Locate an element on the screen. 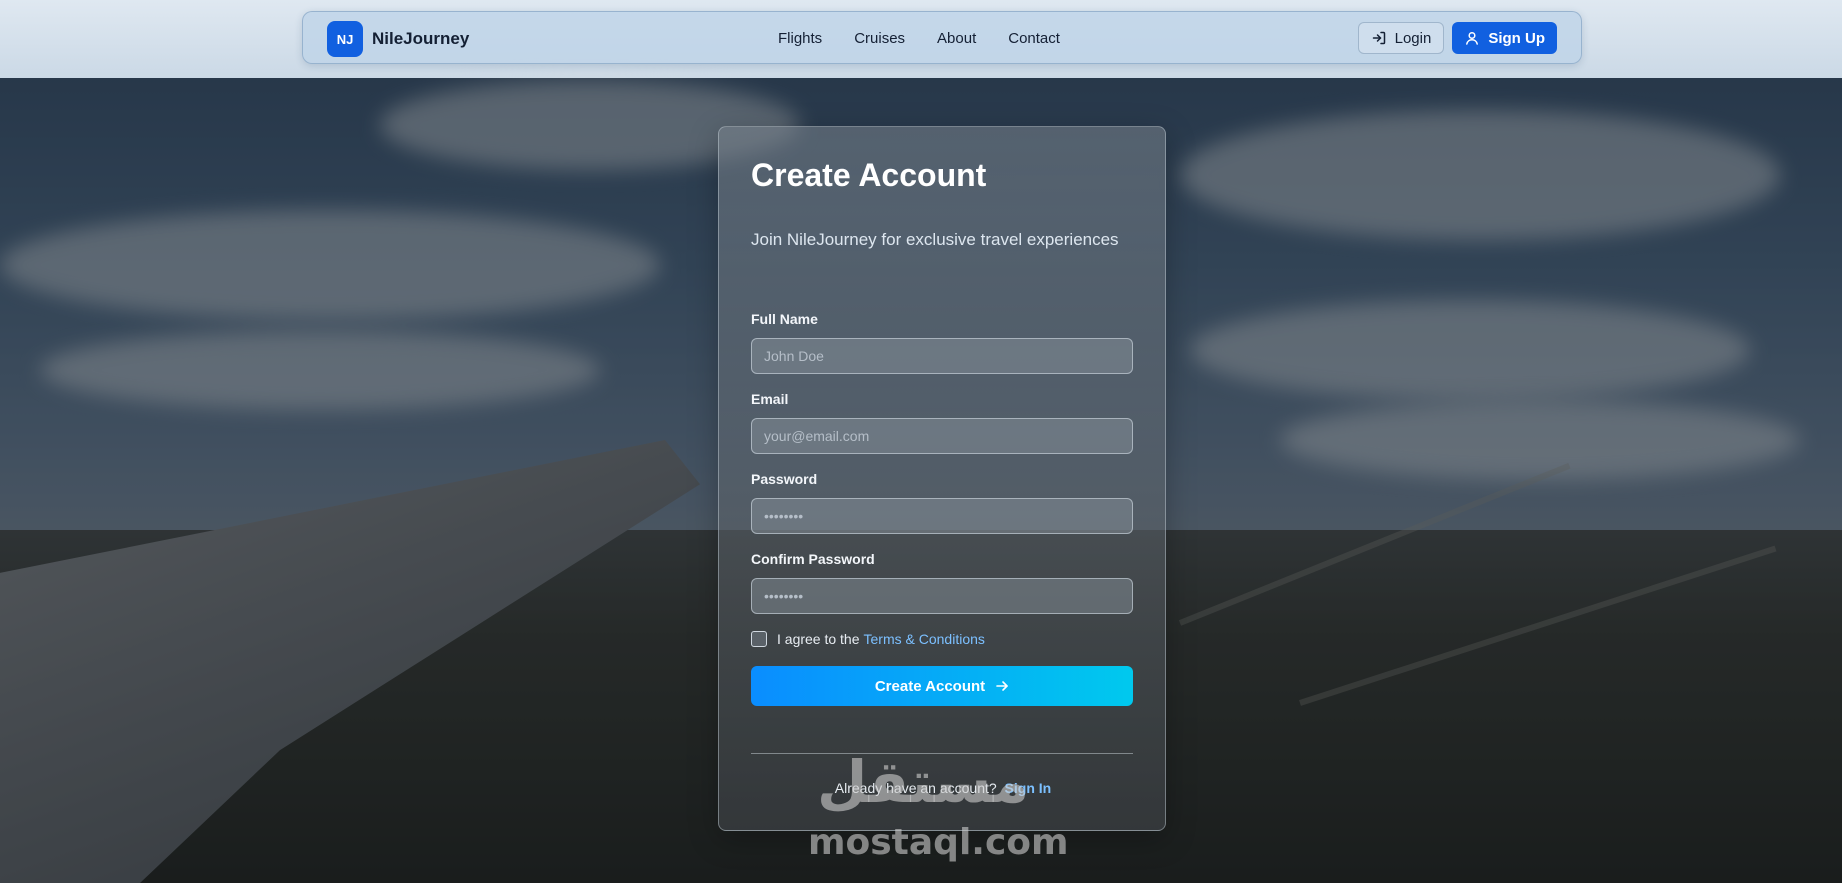 The image size is (1842, 883). terms-row: I agree to the Terms & Conditions is located at coordinates (868, 639).